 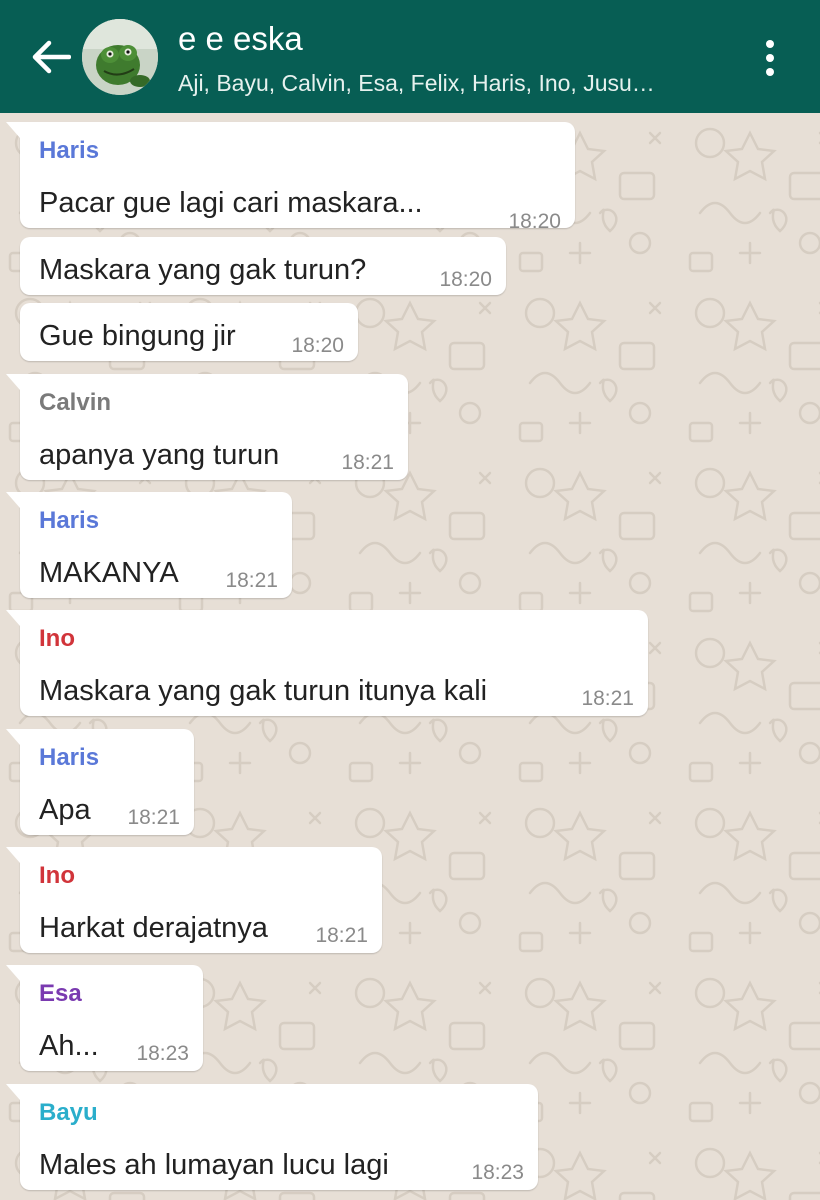 I want to click on message-text: Gue bingung jir, so click(x=137, y=336).